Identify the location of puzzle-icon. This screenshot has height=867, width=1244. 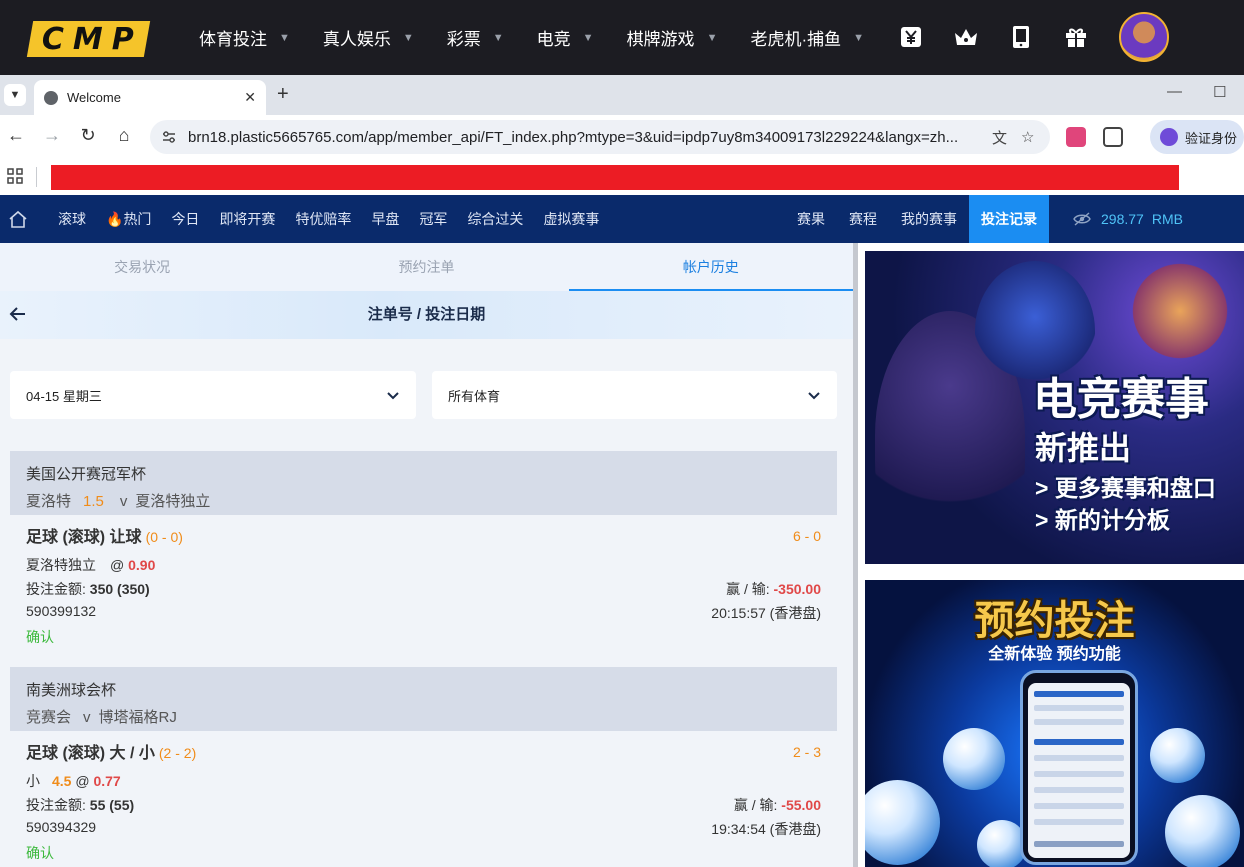
(1113, 137).